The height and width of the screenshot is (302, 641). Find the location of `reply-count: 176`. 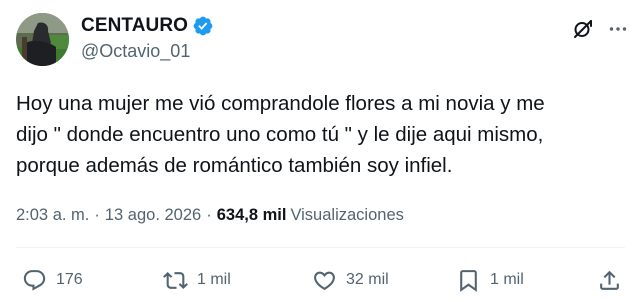

reply-count: 176 is located at coordinates (69, 279).